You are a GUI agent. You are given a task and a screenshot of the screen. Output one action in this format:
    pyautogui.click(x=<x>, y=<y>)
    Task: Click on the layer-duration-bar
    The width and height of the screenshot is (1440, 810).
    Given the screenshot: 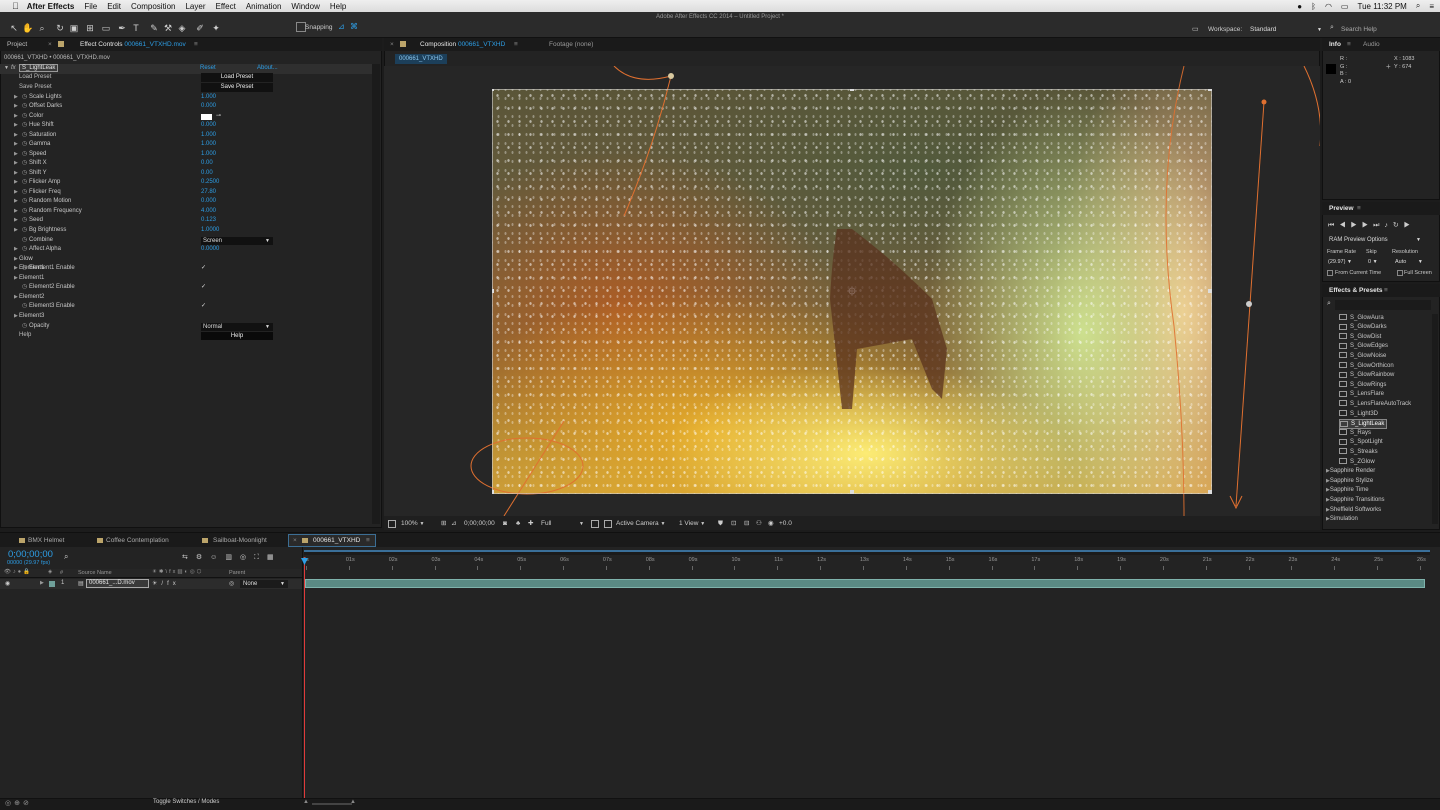 What is the action you would take?
    pyautogui.click(x=865, y=583)
    